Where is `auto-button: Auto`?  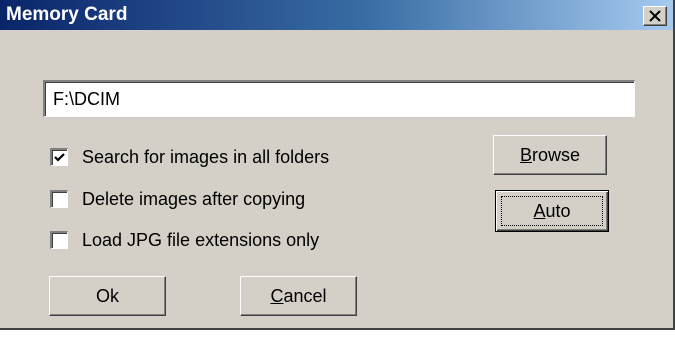 auto-button: Auto is located at coordinates (552, 211).